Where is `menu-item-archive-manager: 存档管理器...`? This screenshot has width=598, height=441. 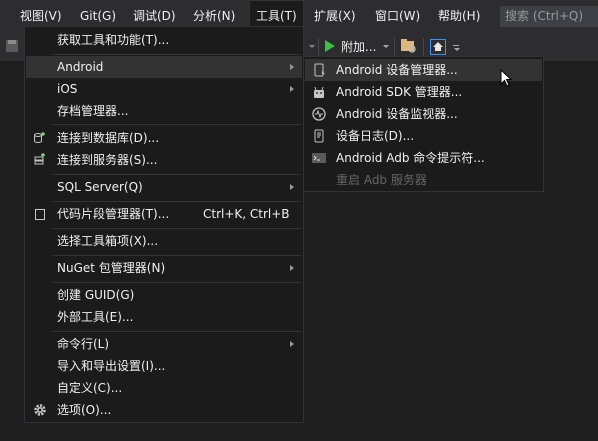 menu-item-archive-manager: 存档管理器... is located at coordinates (164, 111).